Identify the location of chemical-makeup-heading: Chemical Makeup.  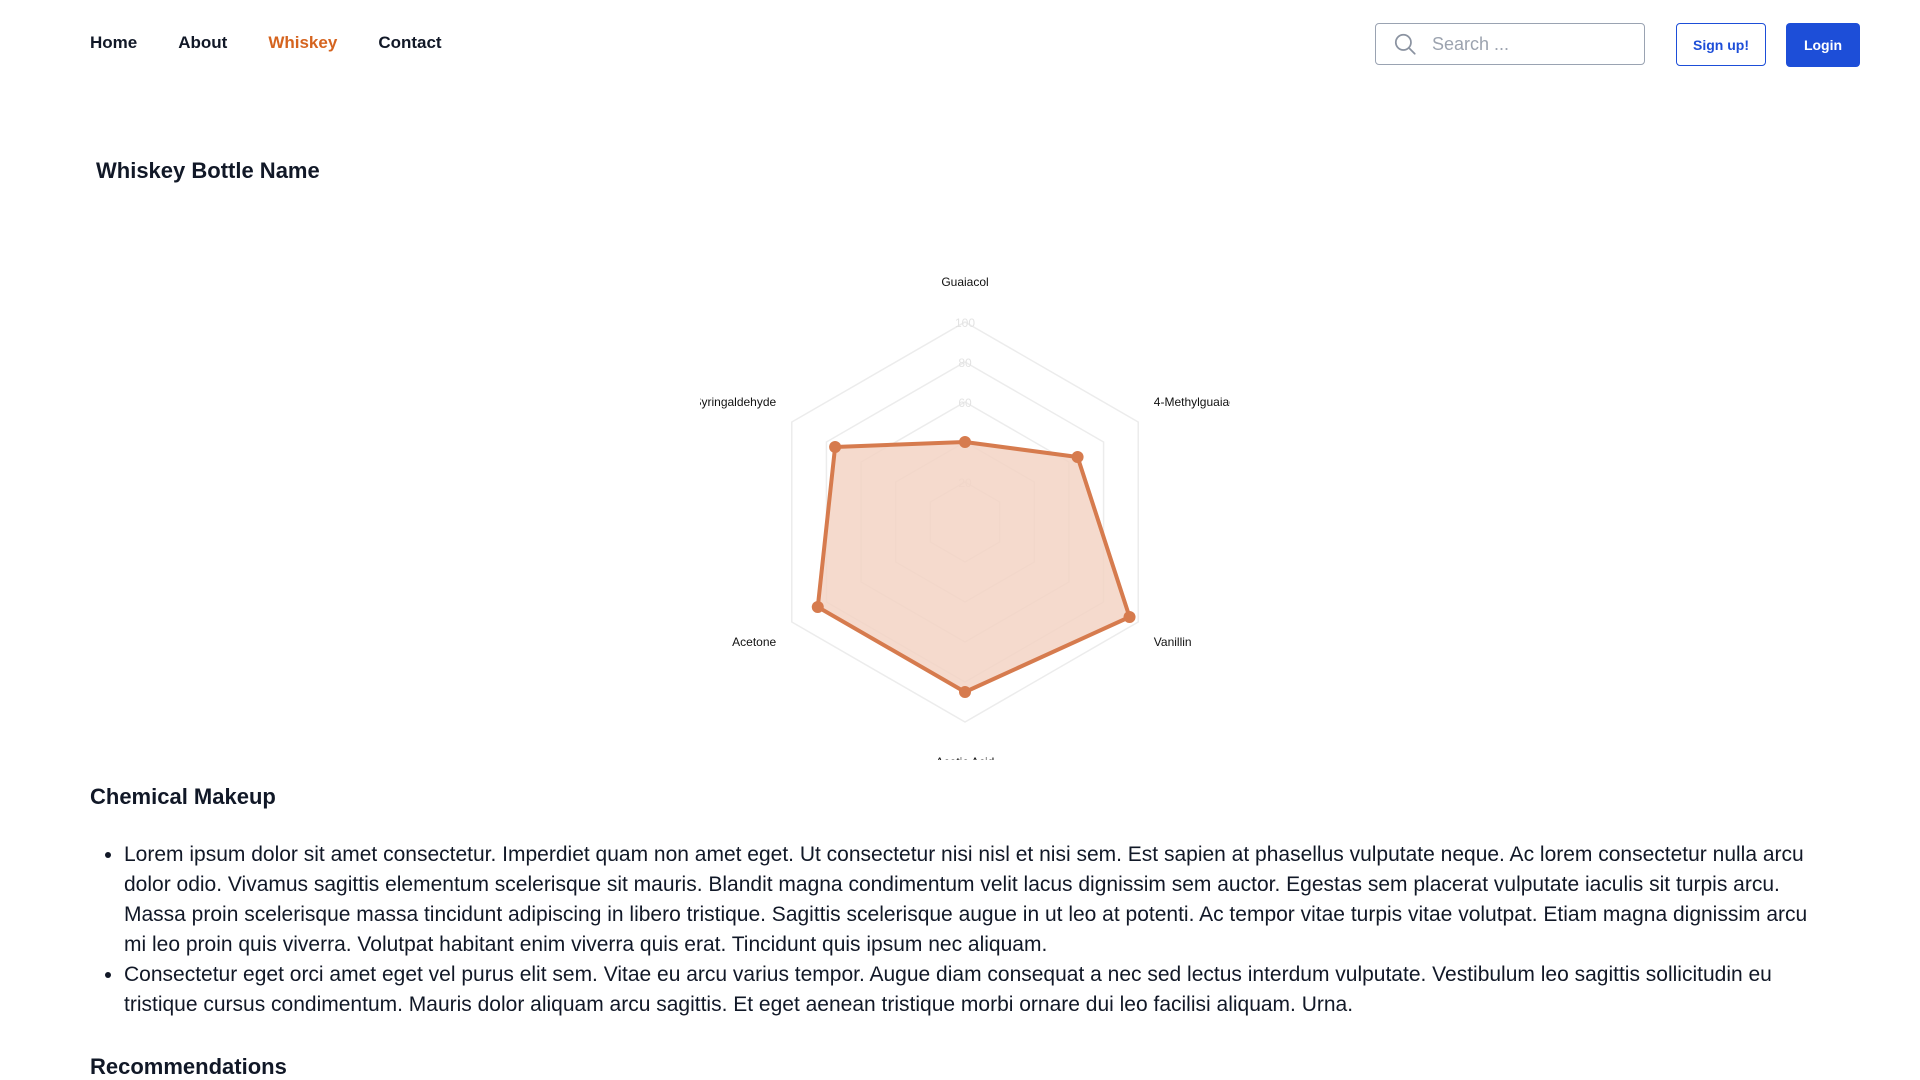
(183, 796).